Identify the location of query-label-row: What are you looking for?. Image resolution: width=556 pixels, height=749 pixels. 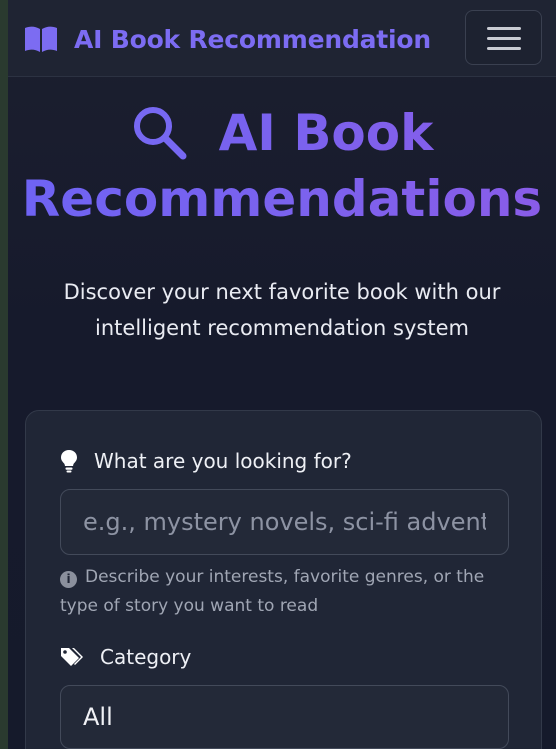
(206, 461).